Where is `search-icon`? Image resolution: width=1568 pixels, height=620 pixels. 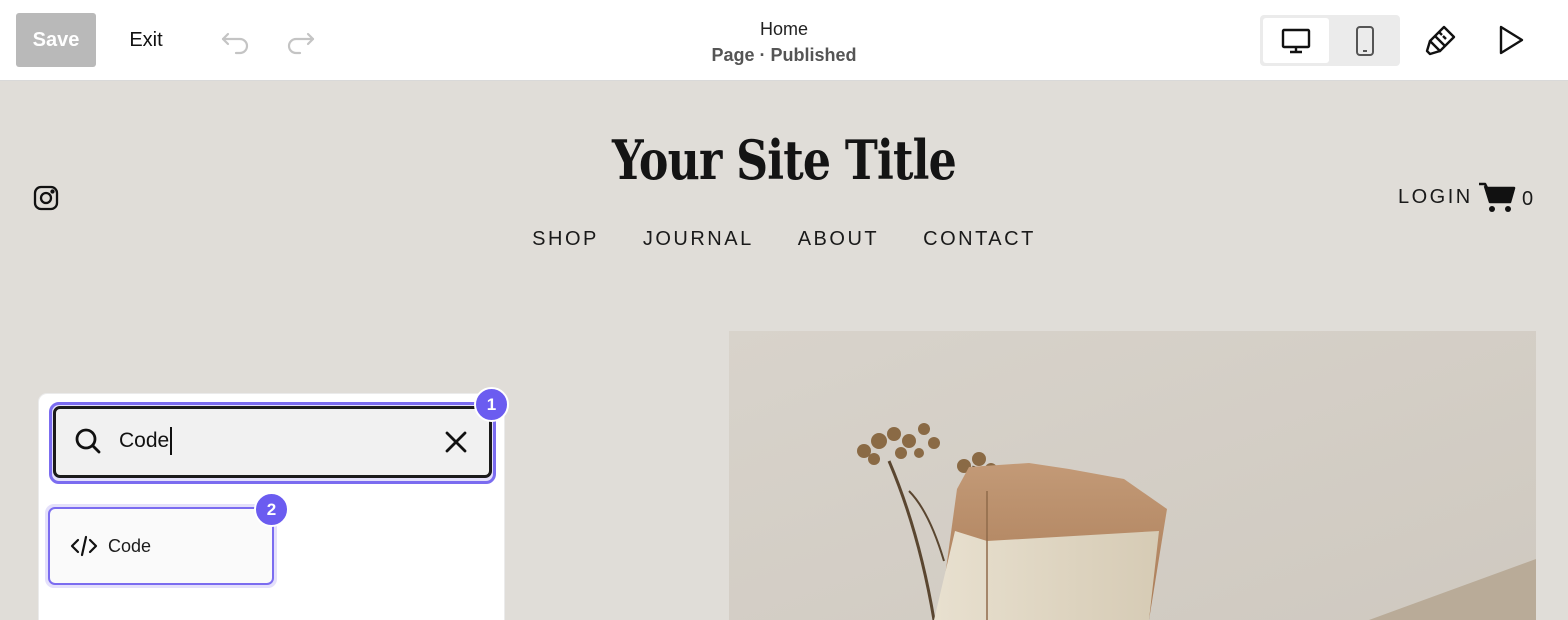 search-icon is located at coordinates (88, 441).